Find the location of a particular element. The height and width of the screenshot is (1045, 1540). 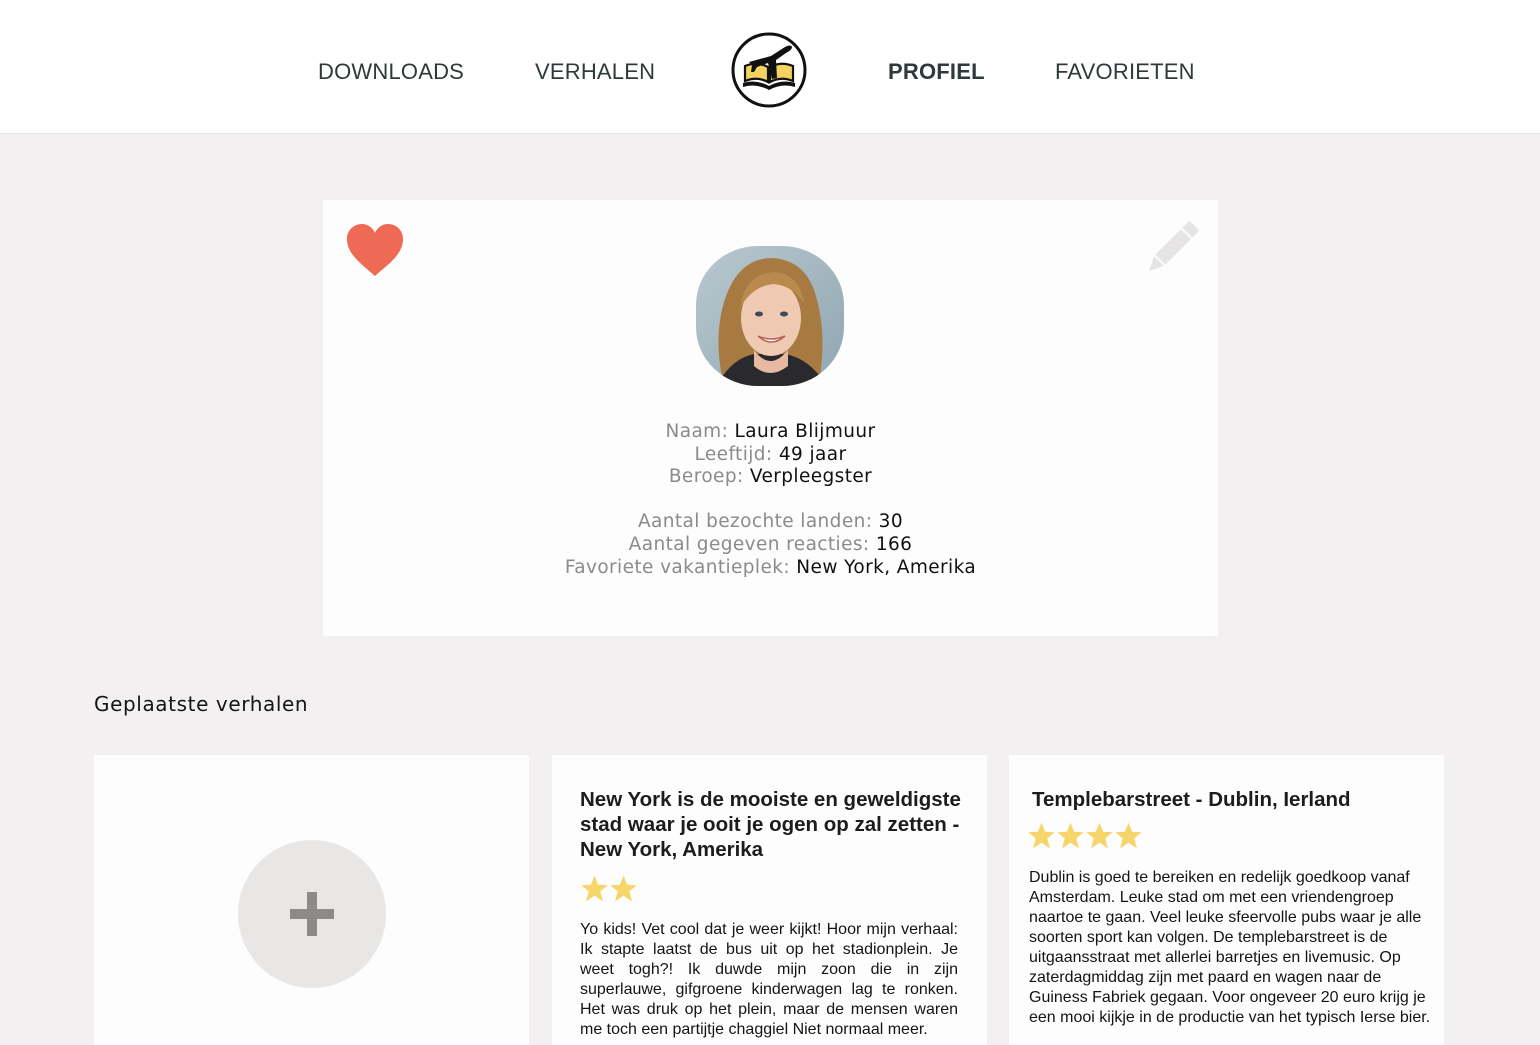

landen-value: 30 is located at coordinates (890, 522).